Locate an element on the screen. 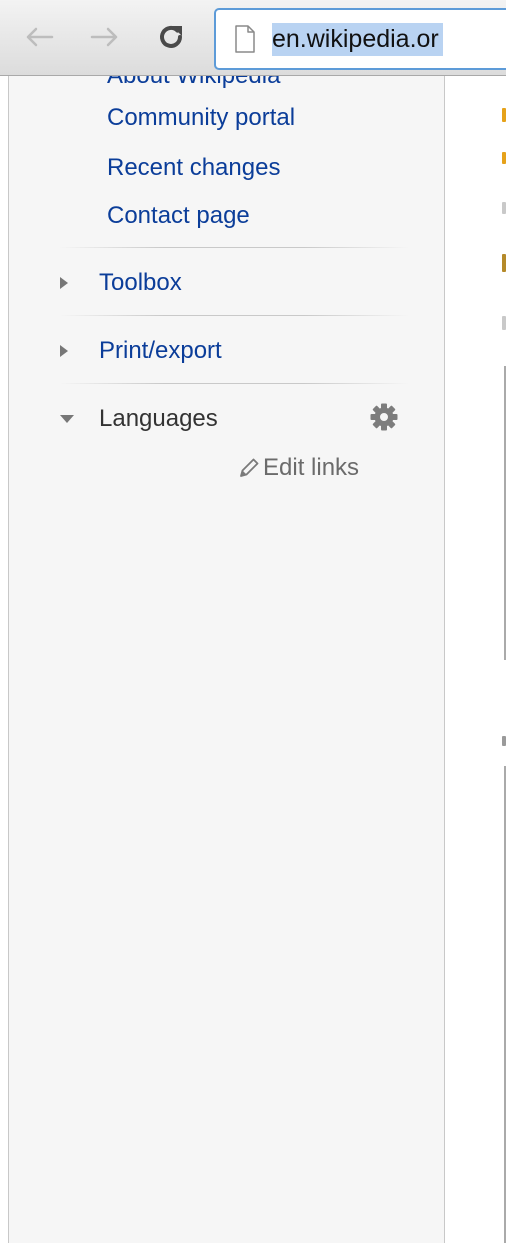 This screenshot has height=1243, width=506. pencil-icon is located at coordinates (249, 467).